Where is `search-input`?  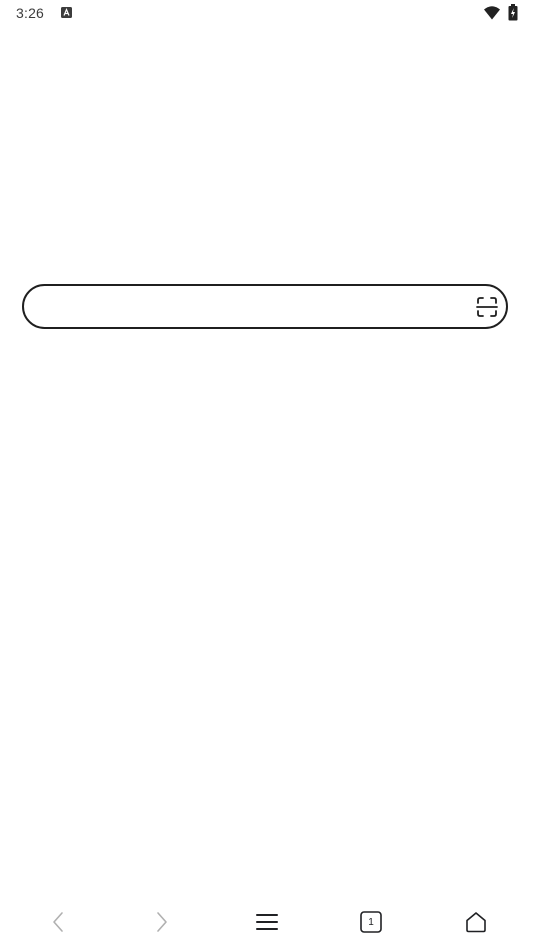
search-input is located at coordinates (256, 306).